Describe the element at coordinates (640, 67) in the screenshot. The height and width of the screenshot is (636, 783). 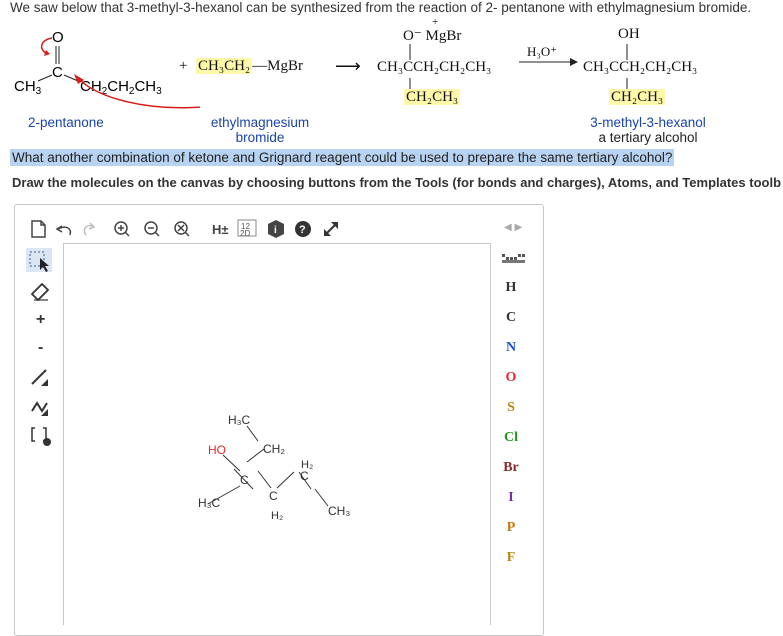
I see `product-main: CH₃CCH₂CH₂CH₃` at that location.